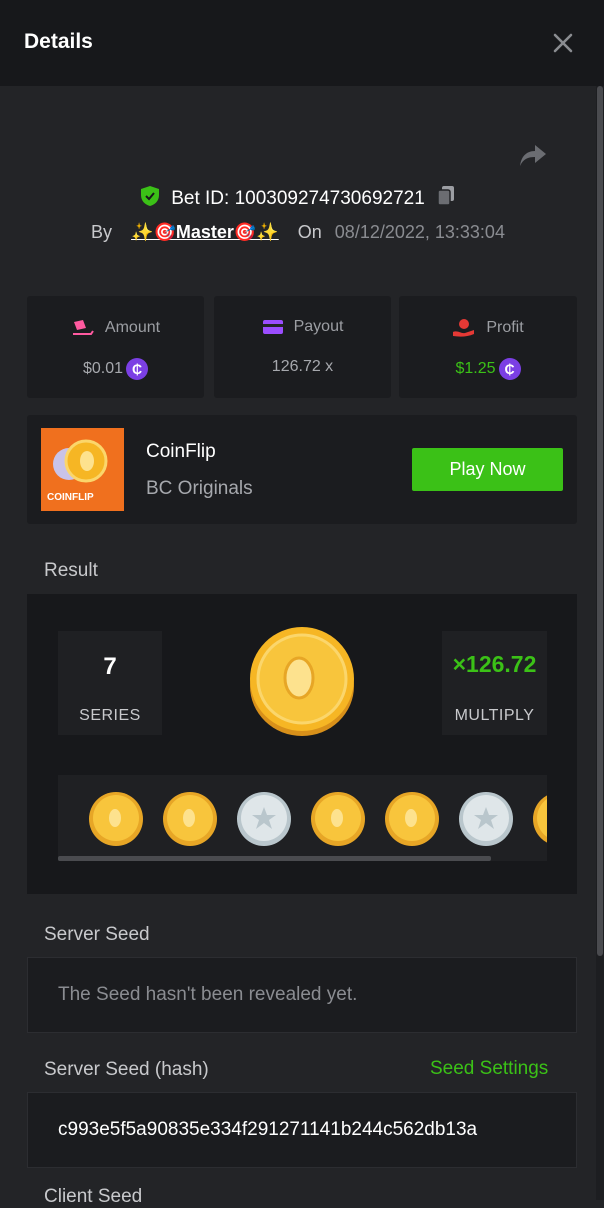 The height and width of the screenshot is (1208, 604). What do you see at coordinates (302, 366) in the screenshot?
I see `payout-value: 126.72 x` at bounding box center [302, 366].